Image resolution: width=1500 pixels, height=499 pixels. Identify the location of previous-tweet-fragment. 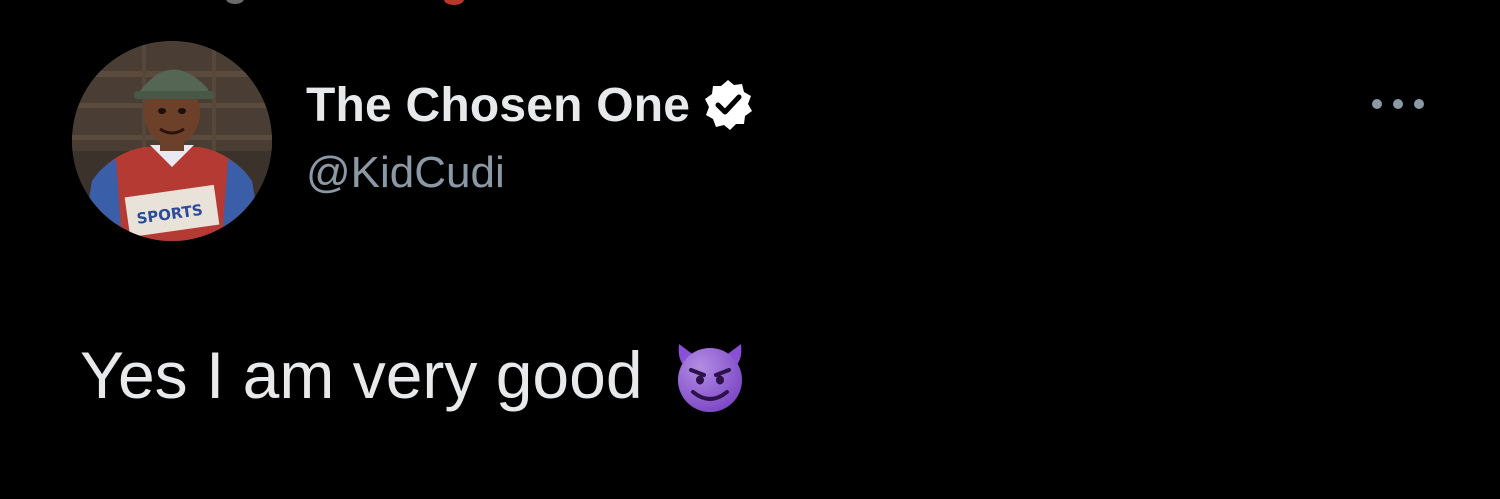
(750, 4).